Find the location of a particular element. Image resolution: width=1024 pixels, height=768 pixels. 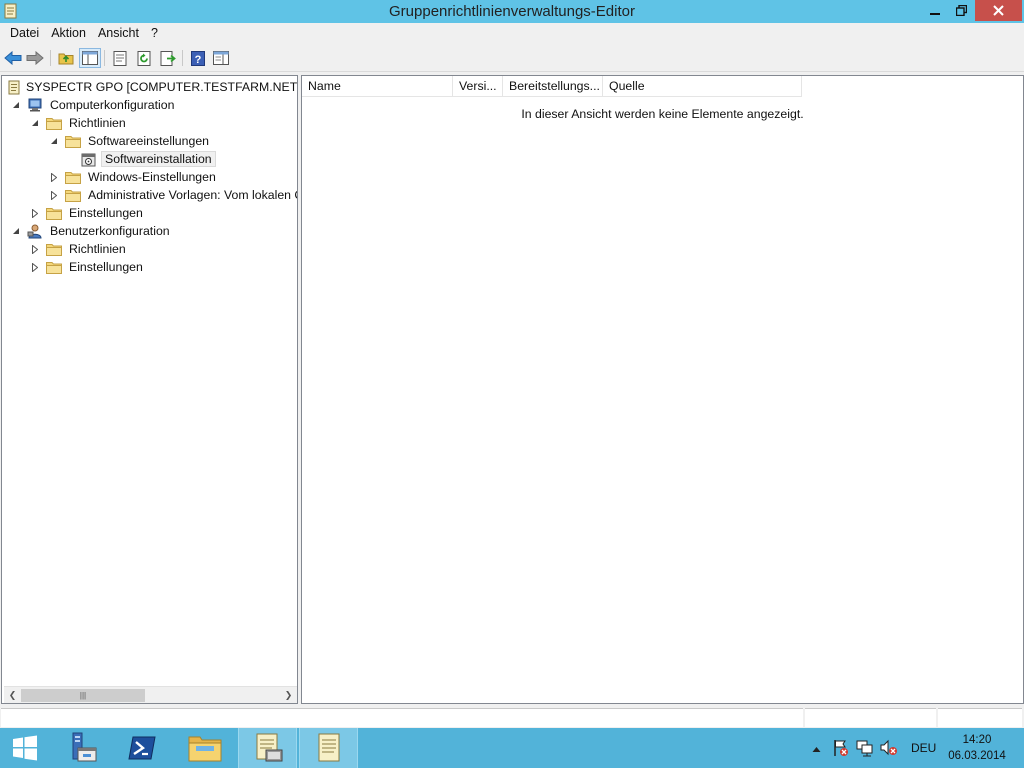

tree-item-administrative-vorlagen: Administrative Vorlagen: Vom lokalen Co is located at coordinates (173, 195).